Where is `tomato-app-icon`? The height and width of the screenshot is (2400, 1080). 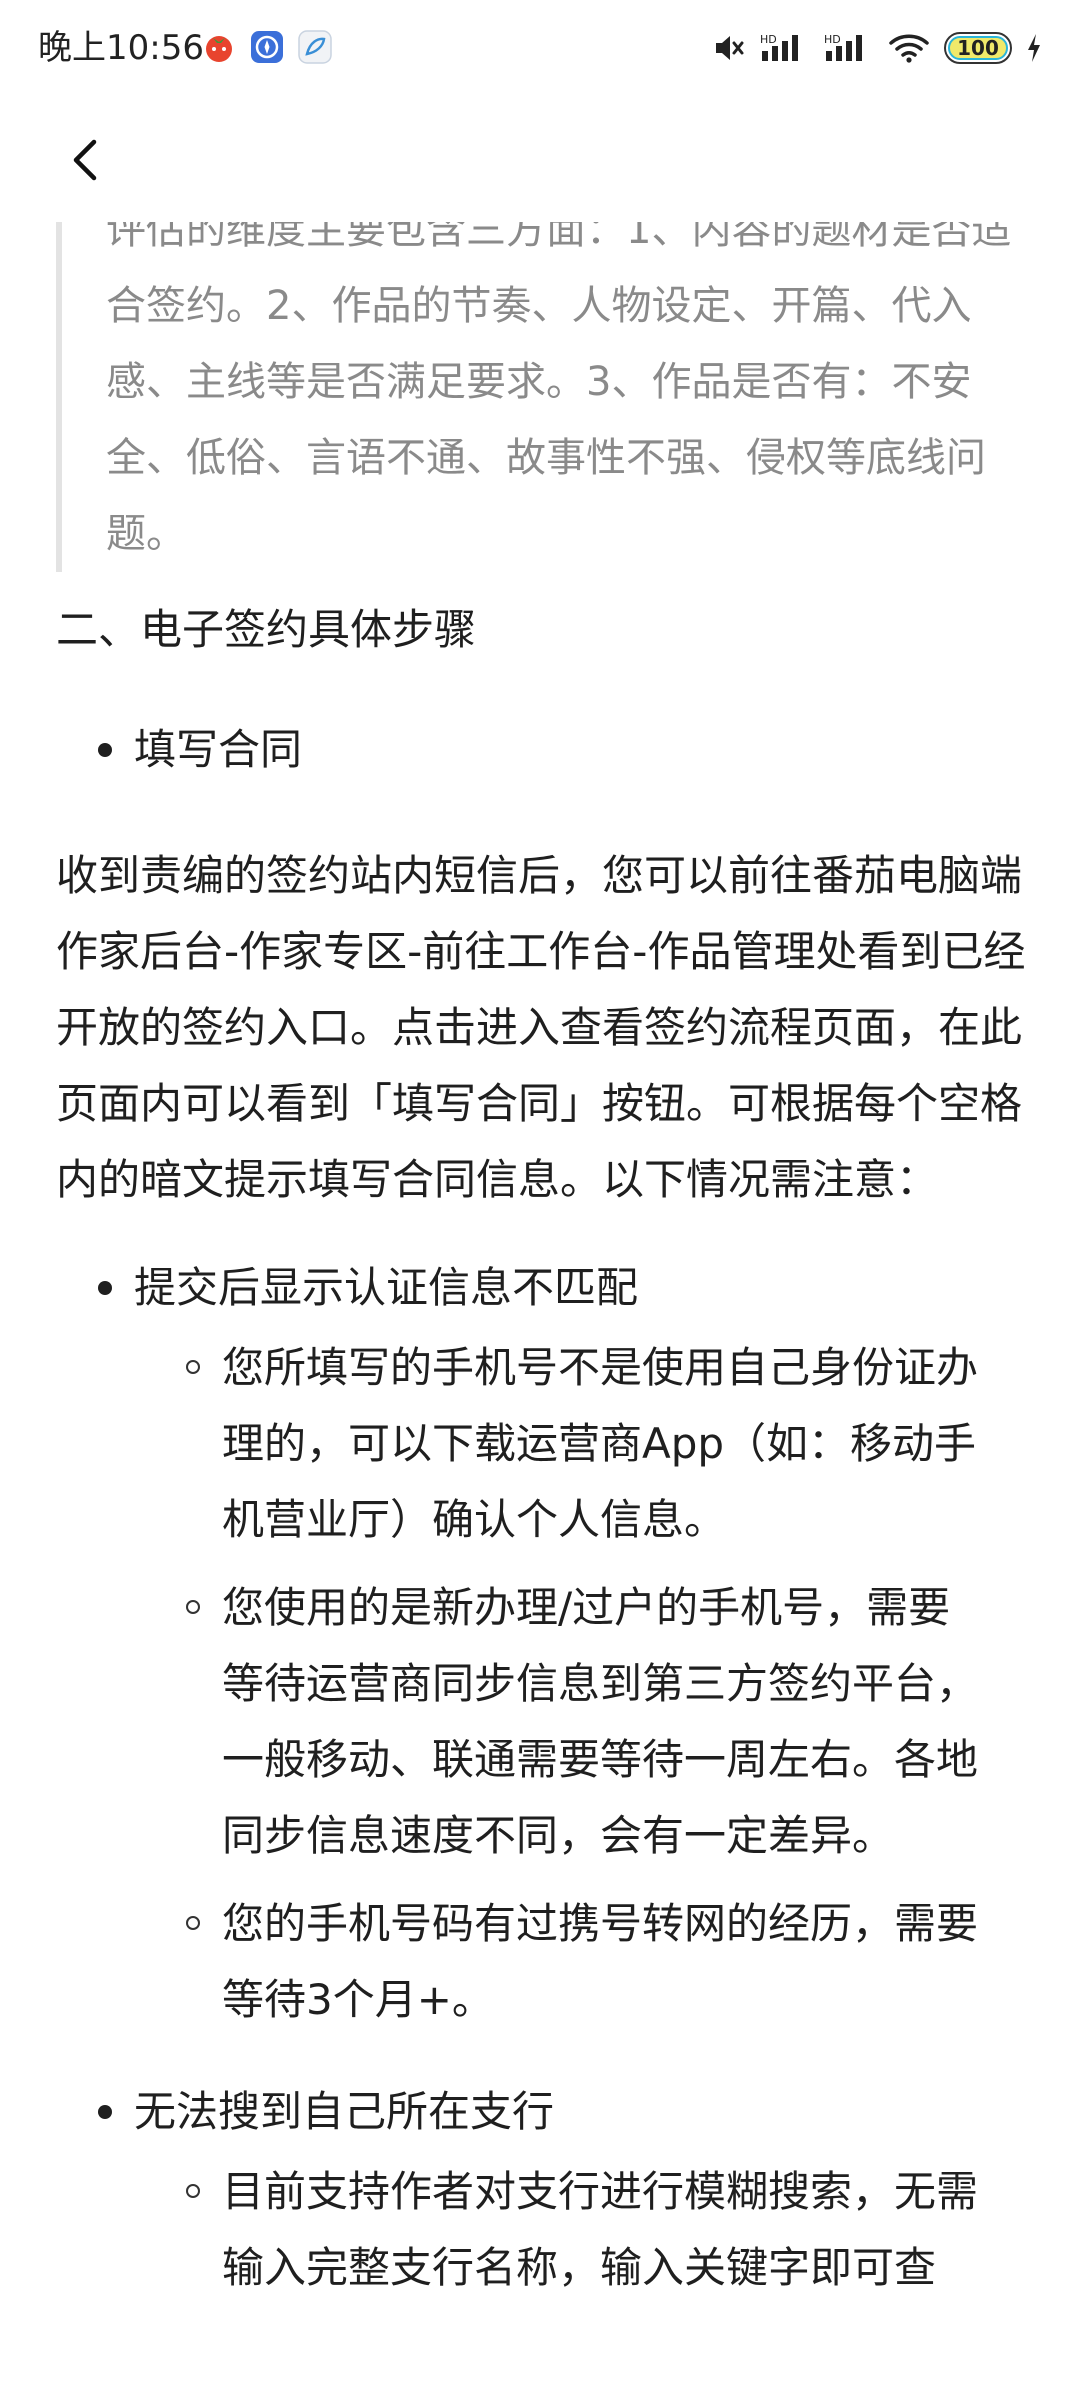
tomato-app-icon is located at coordinates (219, 49).